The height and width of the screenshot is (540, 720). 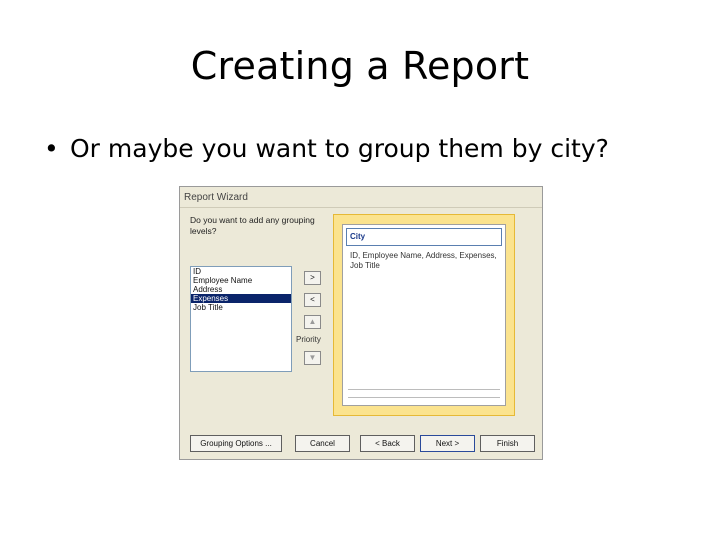 I want to click on field-item-job-title: Job Title, so click(x=241, y=307).